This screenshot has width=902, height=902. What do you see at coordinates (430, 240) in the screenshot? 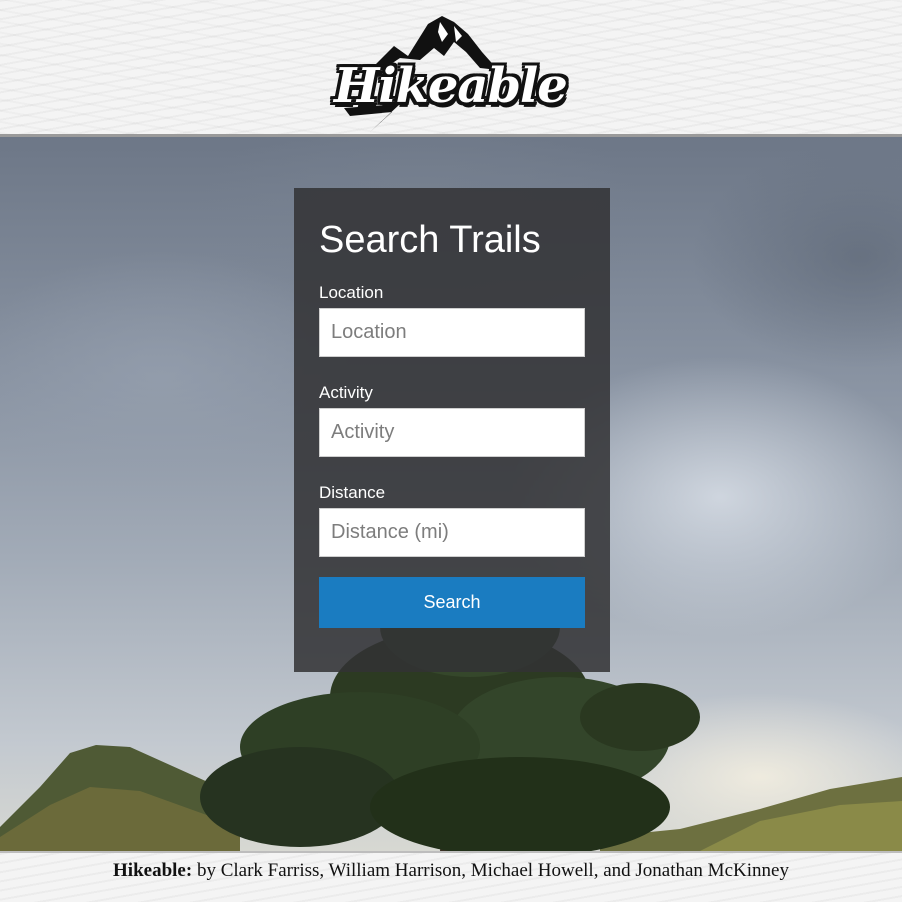
I see `panel-title: Search Trails` at bounding box center [430, 240].